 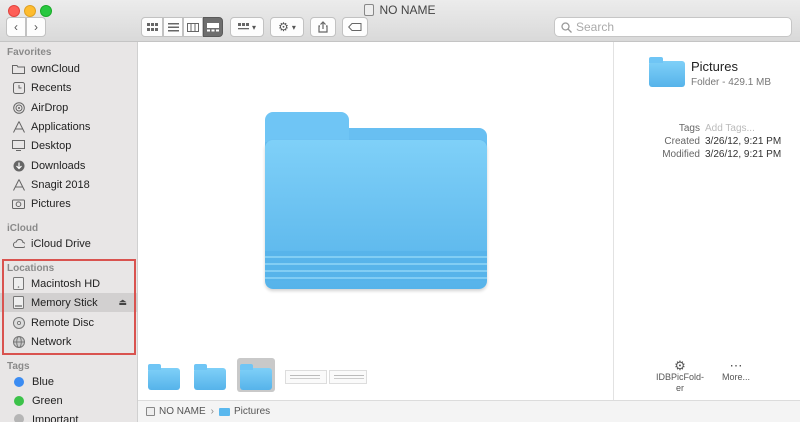 I want to click on sidebar-item-label: AirDrop, so click(x=50, y=107).